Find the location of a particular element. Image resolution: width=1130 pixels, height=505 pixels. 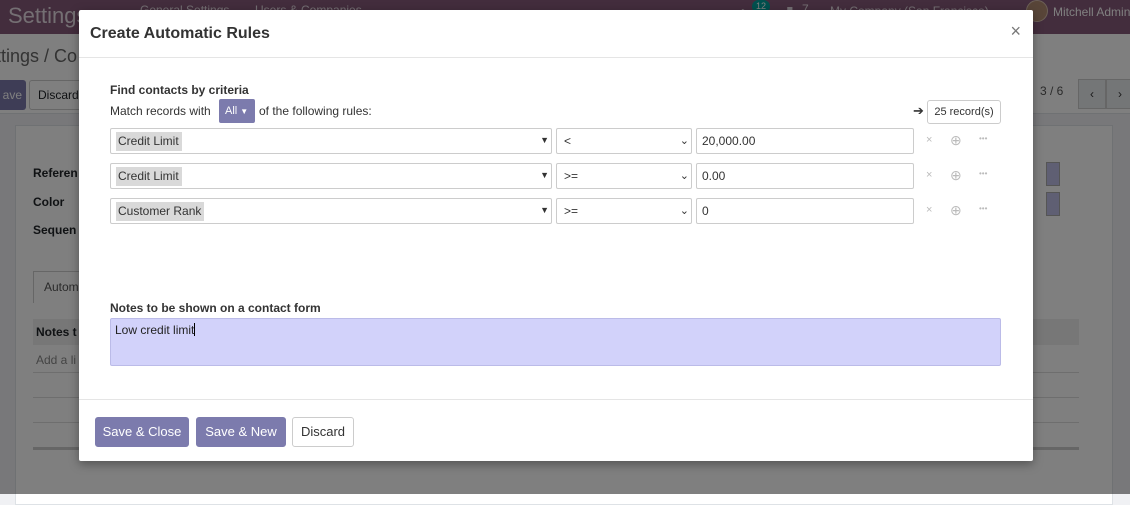

match-mode-label: All is located at coordinates (231, 111).